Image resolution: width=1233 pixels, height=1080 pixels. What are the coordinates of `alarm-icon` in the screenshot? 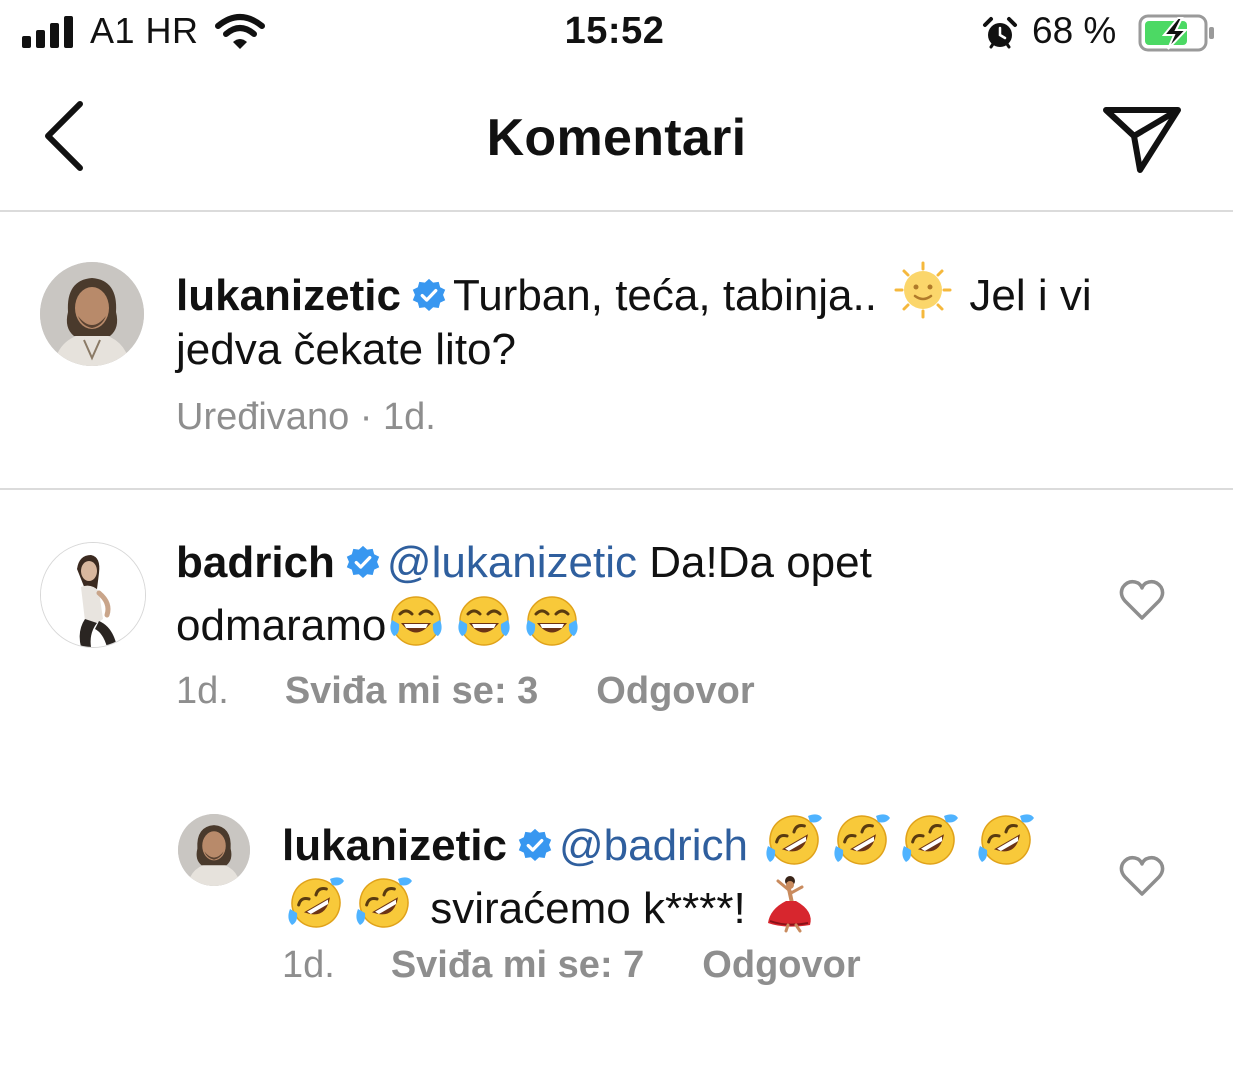 It's located at (1000, 33).